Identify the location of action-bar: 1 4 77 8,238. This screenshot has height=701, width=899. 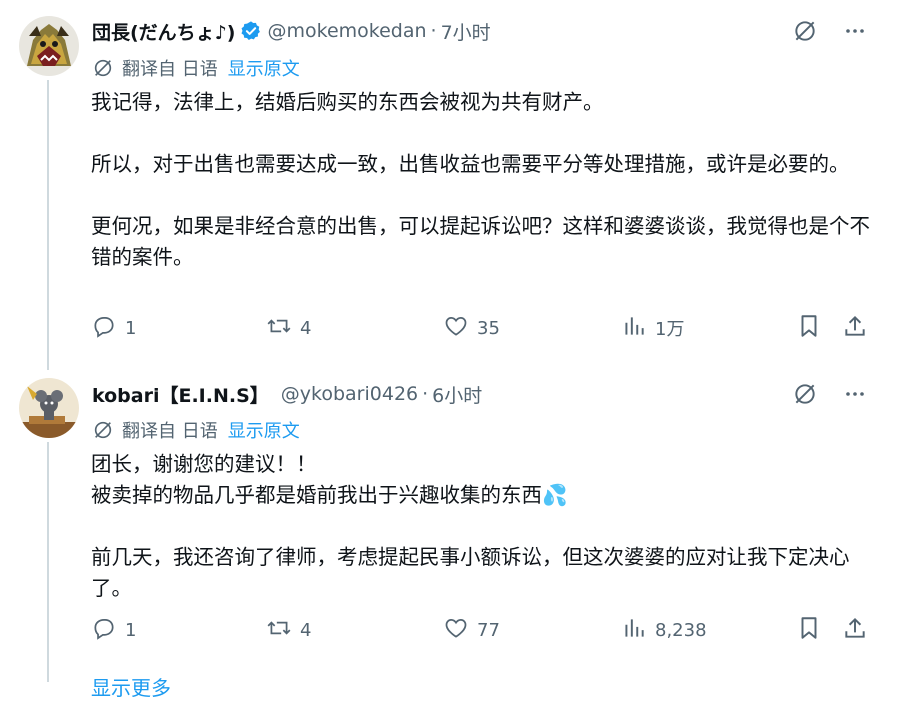
(481, 630).